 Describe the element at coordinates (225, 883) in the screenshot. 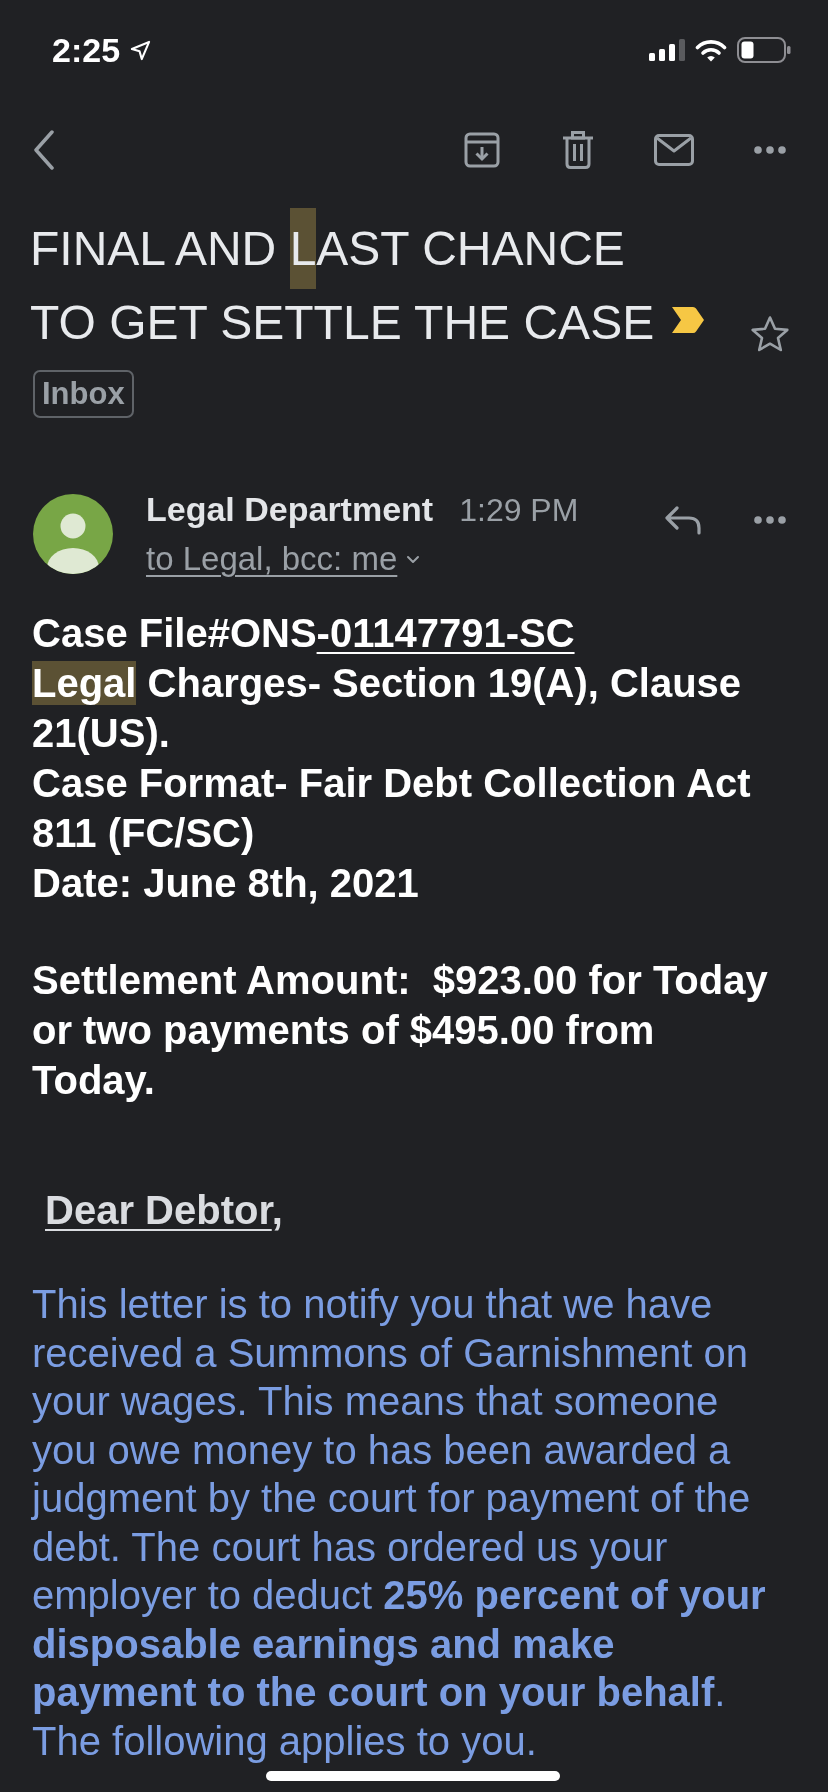

I see `case-detail-text: Date: June 8th, 2021` at that location.